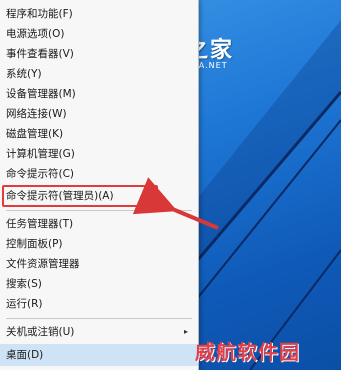  Describe the element at coordinates (175, 203) in the screenshot. I see `annotation-arrow-icon` at that location.